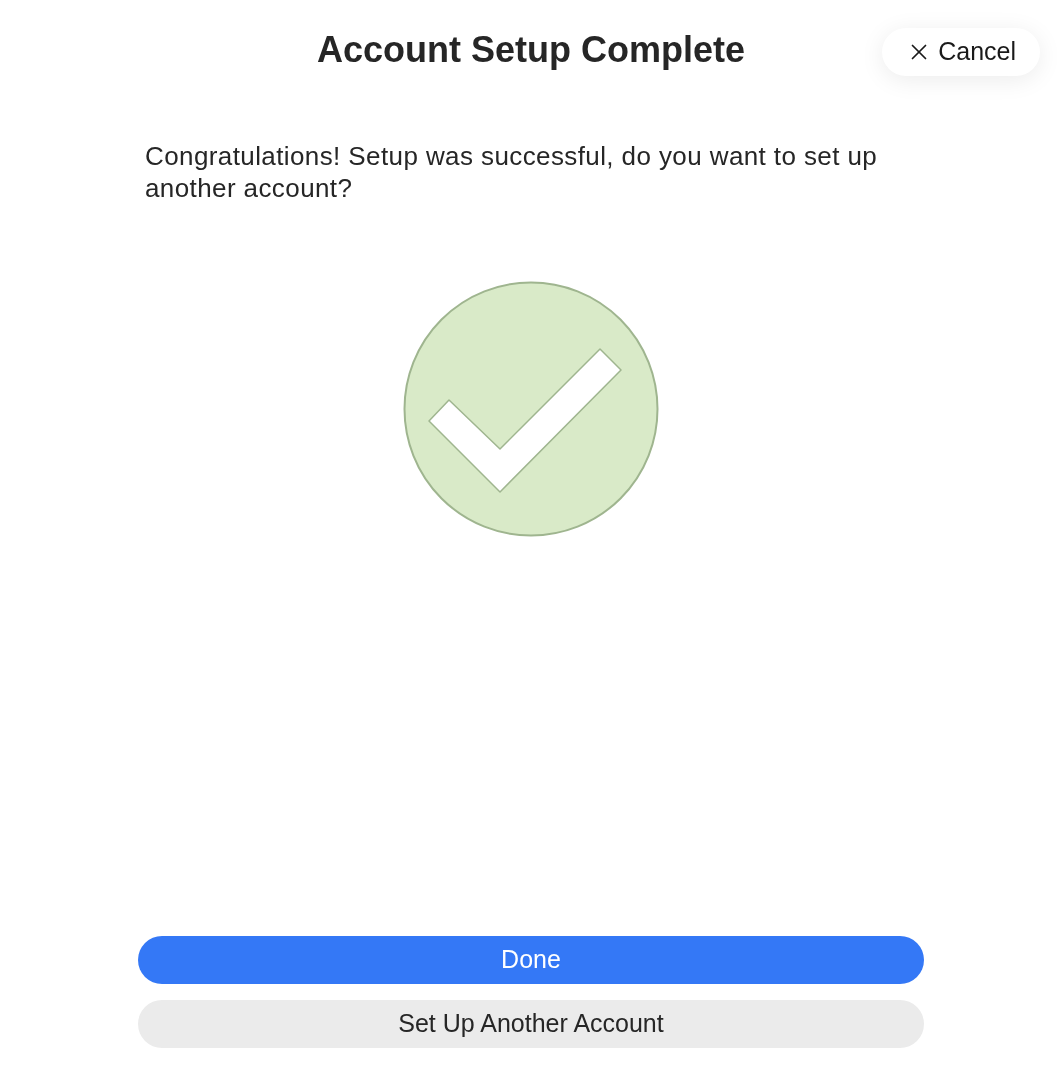  What do you see at coordinates (531, 409) in the screenshot?
I see `checkmark-circle-icon` at bounding box center [531, 409].